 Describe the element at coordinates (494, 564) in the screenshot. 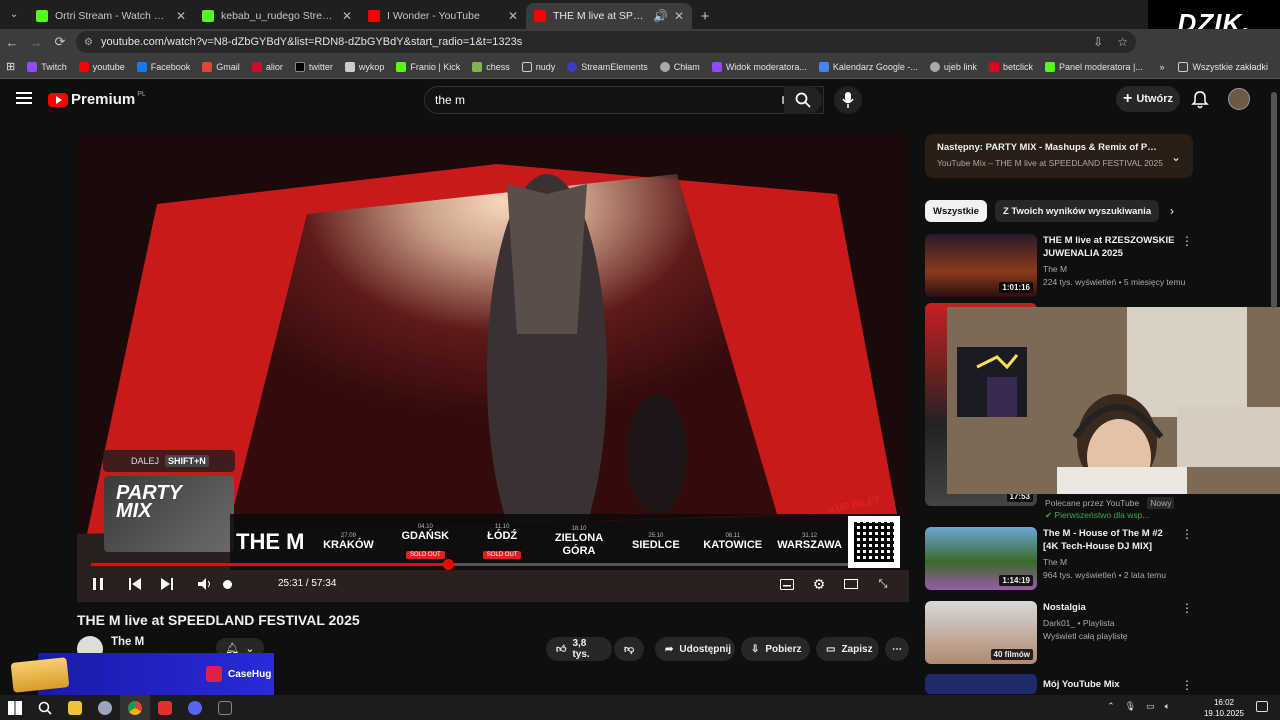

I see `progress-bar` at that location.